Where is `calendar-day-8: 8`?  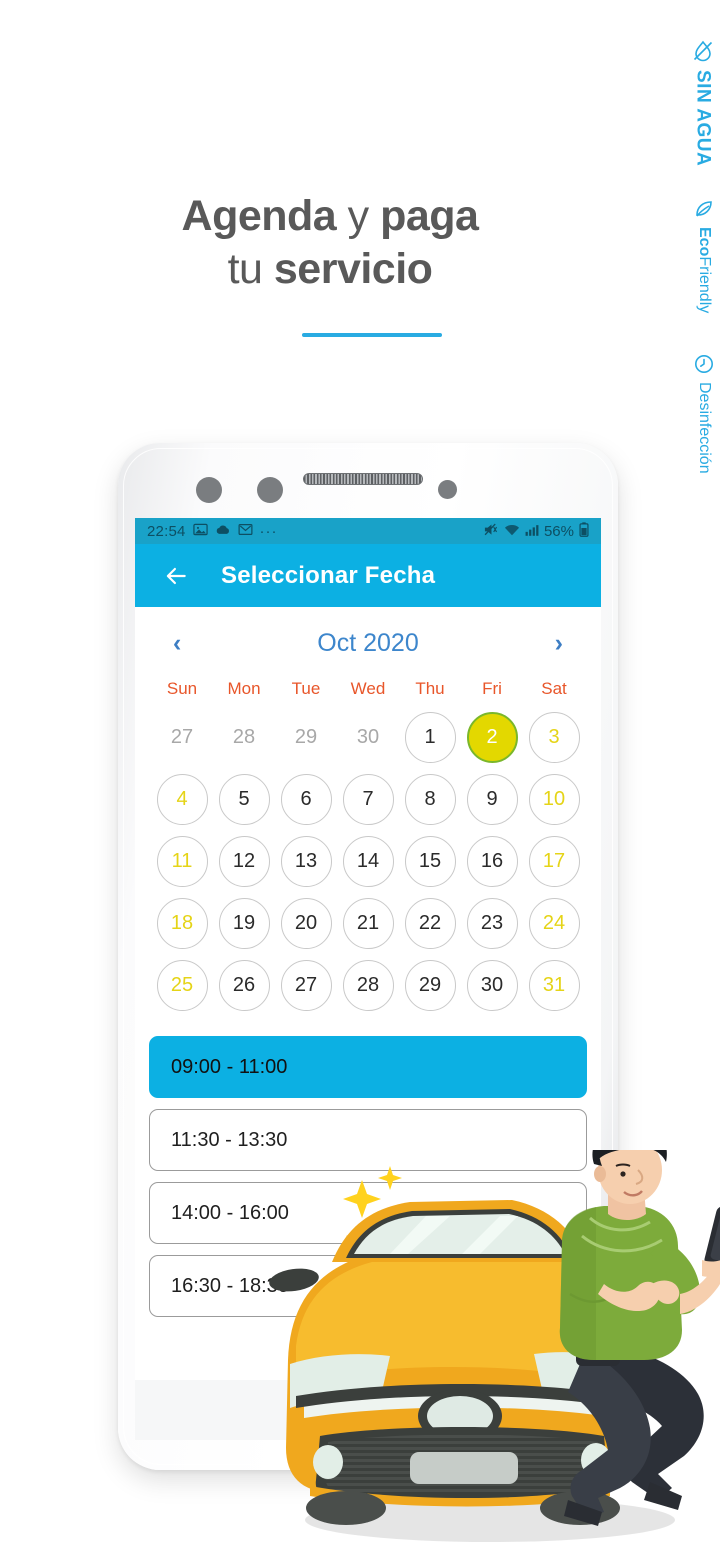 calendar-day-8: 8 is located at coordinates (430, 799).